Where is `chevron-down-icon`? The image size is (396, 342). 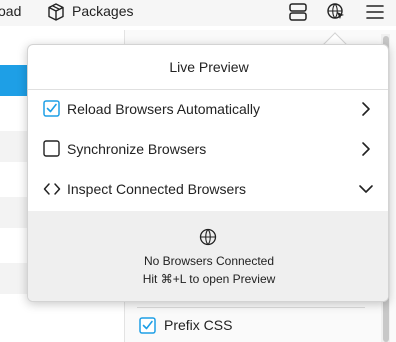 chevron-down-icon is located at coordinates (366, 189).